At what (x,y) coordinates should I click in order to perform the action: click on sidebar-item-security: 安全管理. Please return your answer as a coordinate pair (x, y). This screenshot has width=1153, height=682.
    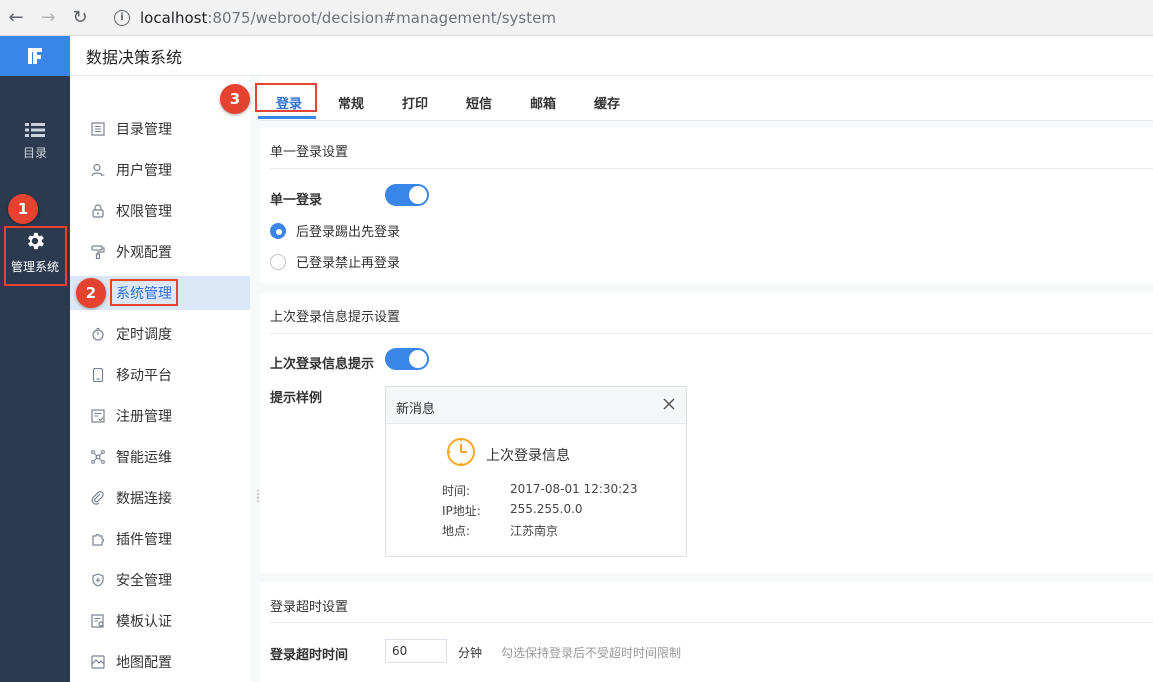
    Looking at the image, I should click on (160, 580).